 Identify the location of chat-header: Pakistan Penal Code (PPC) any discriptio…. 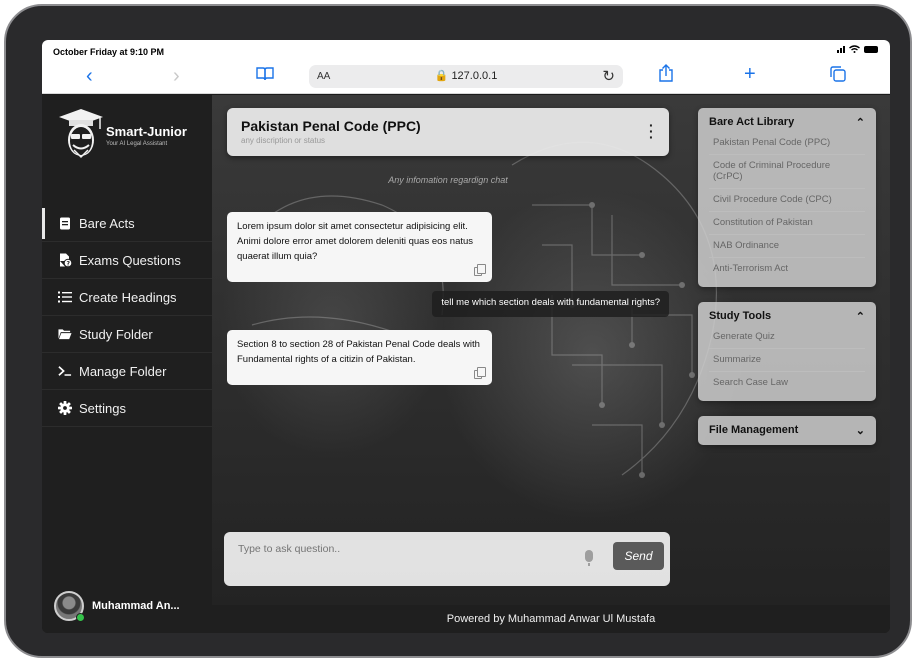
(448, 132).